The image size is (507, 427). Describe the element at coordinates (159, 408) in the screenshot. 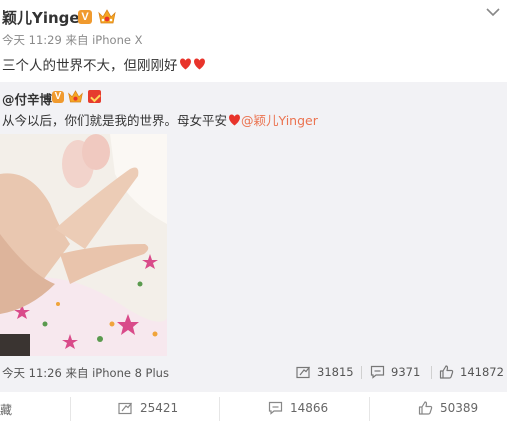

I see `repost-count: 25421` at that location.